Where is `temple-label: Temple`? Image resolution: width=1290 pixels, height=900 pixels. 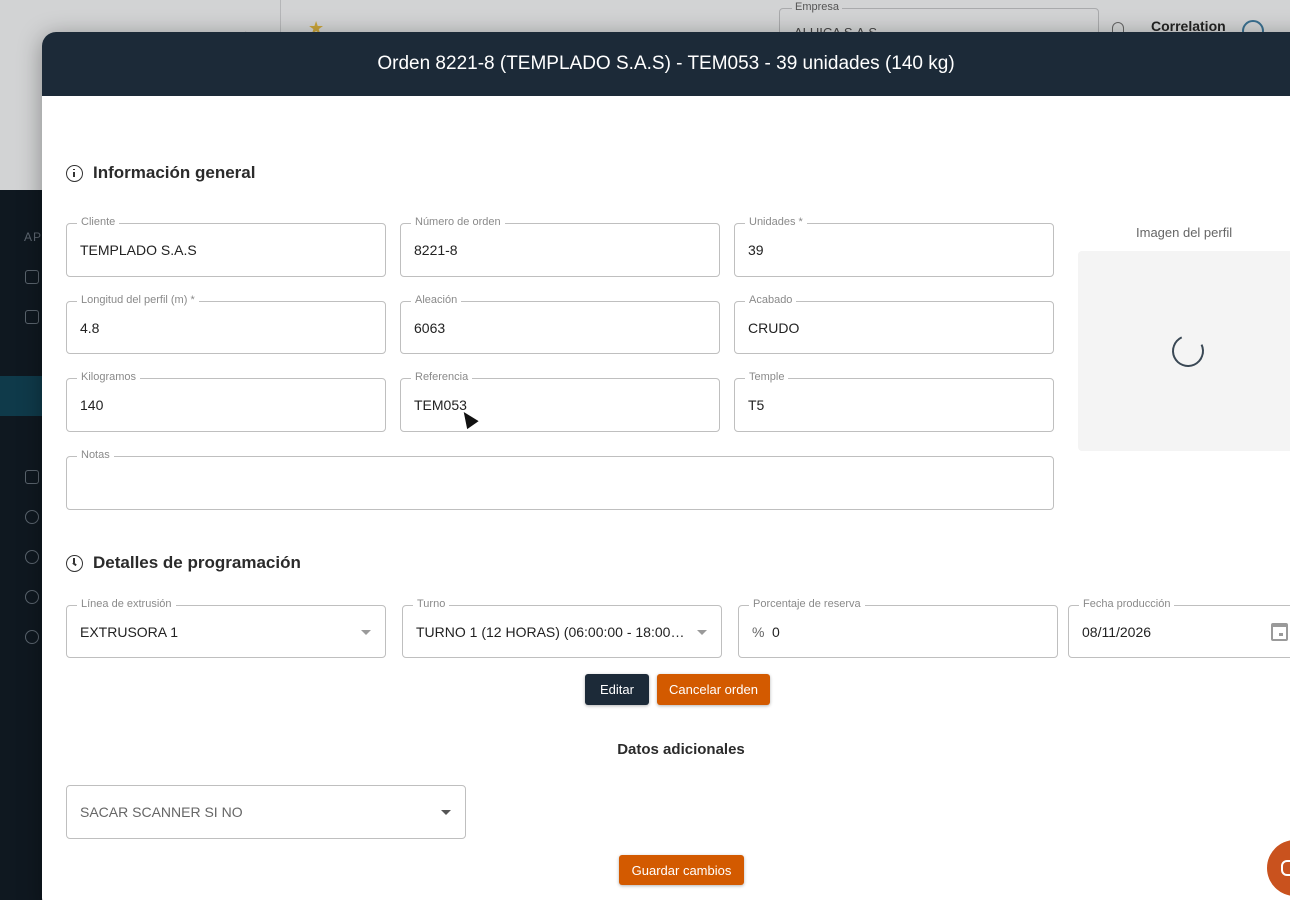
temple-label: Temple is located at coordinates (767, 377).